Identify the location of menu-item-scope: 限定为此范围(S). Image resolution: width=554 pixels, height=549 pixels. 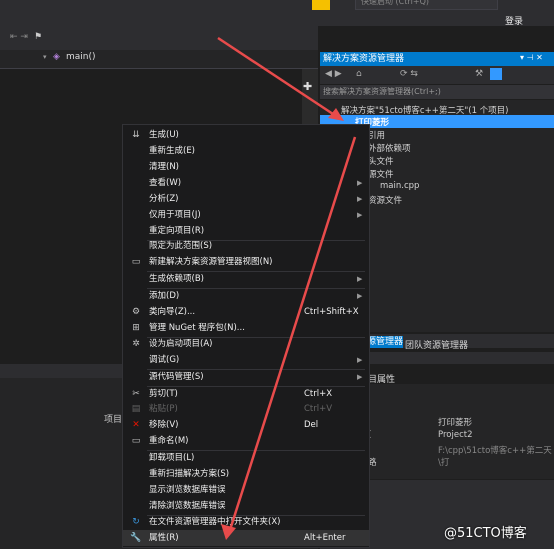
(246, 246).